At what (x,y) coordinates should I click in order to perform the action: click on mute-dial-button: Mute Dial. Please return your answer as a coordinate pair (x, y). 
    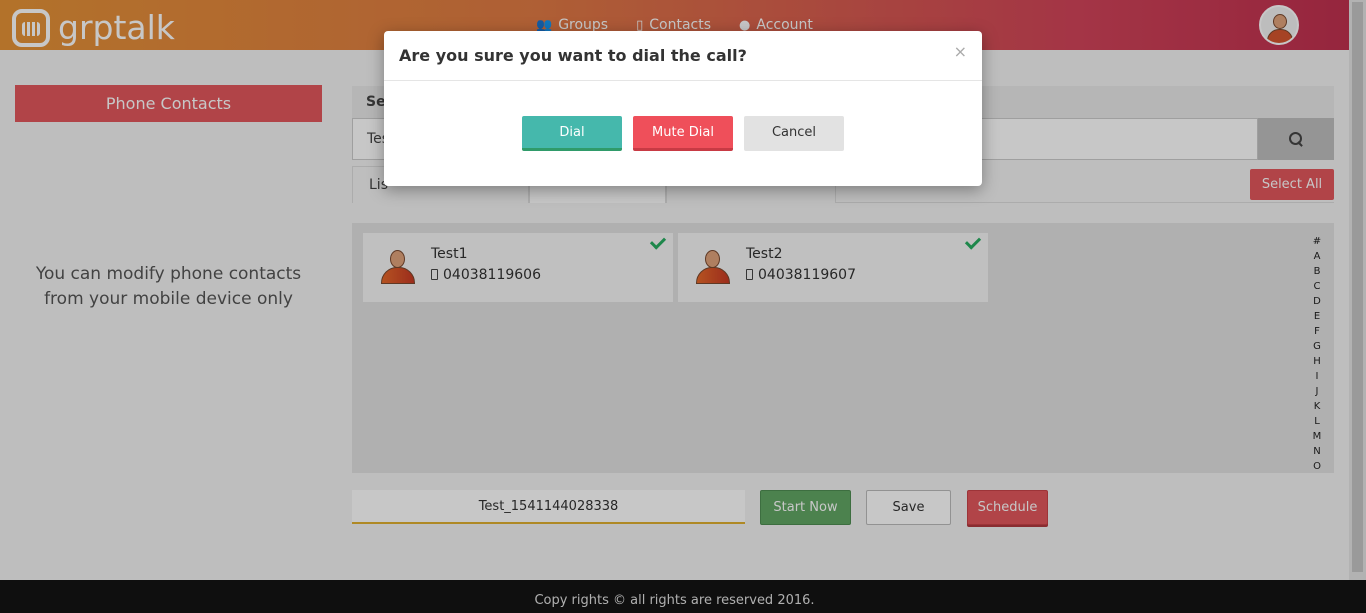
    Looking at the image, I should click on (683, 133).